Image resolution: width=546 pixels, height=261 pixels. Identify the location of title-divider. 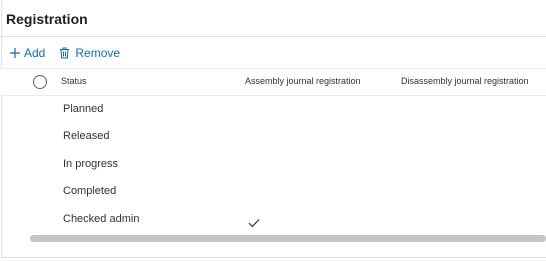
(273, 36).